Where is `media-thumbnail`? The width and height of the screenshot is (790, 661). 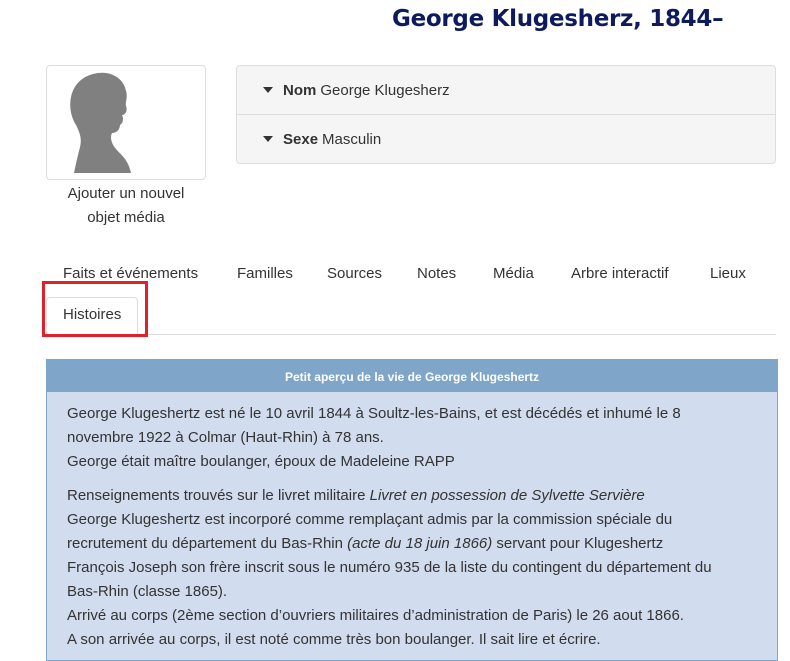 media-thumbnail is located at coordinates (126, 122).